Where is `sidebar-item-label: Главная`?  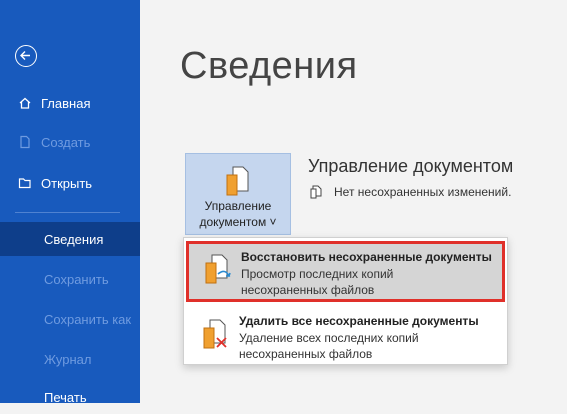 sidebar-item-label: Главная is located at coordinates (66, 103).